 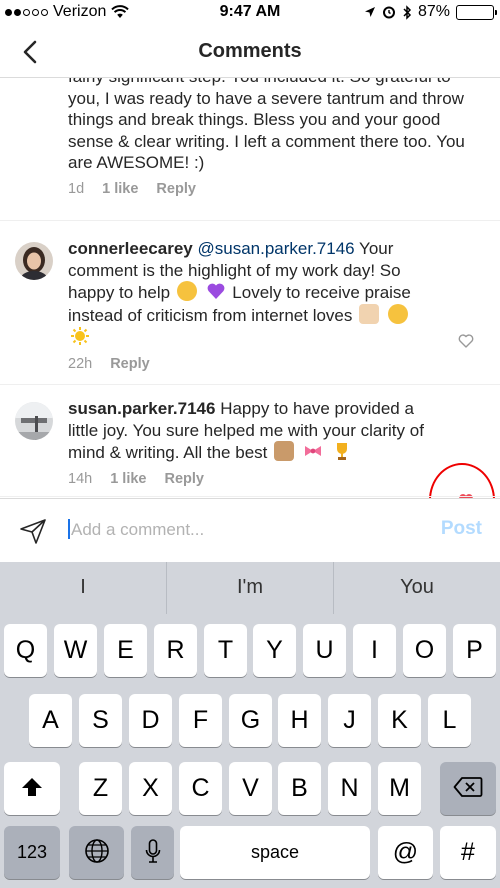 I want to click on comment-mention: @susan.parker.7146, so click(x=275, y=248).